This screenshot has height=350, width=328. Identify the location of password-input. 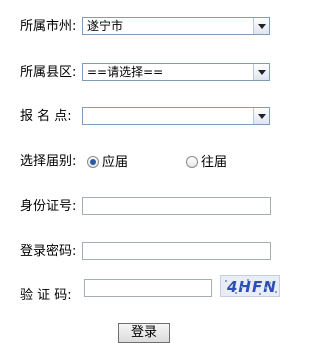
(176, 251).